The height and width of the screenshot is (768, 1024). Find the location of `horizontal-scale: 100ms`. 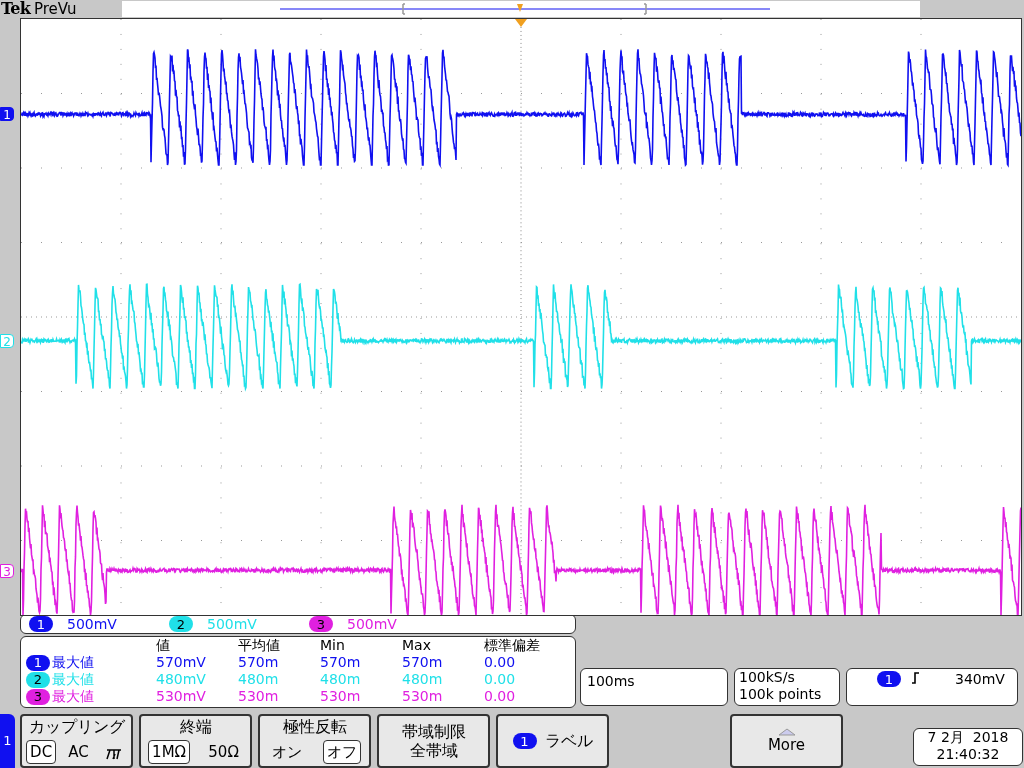

horizontal-scale: 100ms is located at coordinates (611, 681).